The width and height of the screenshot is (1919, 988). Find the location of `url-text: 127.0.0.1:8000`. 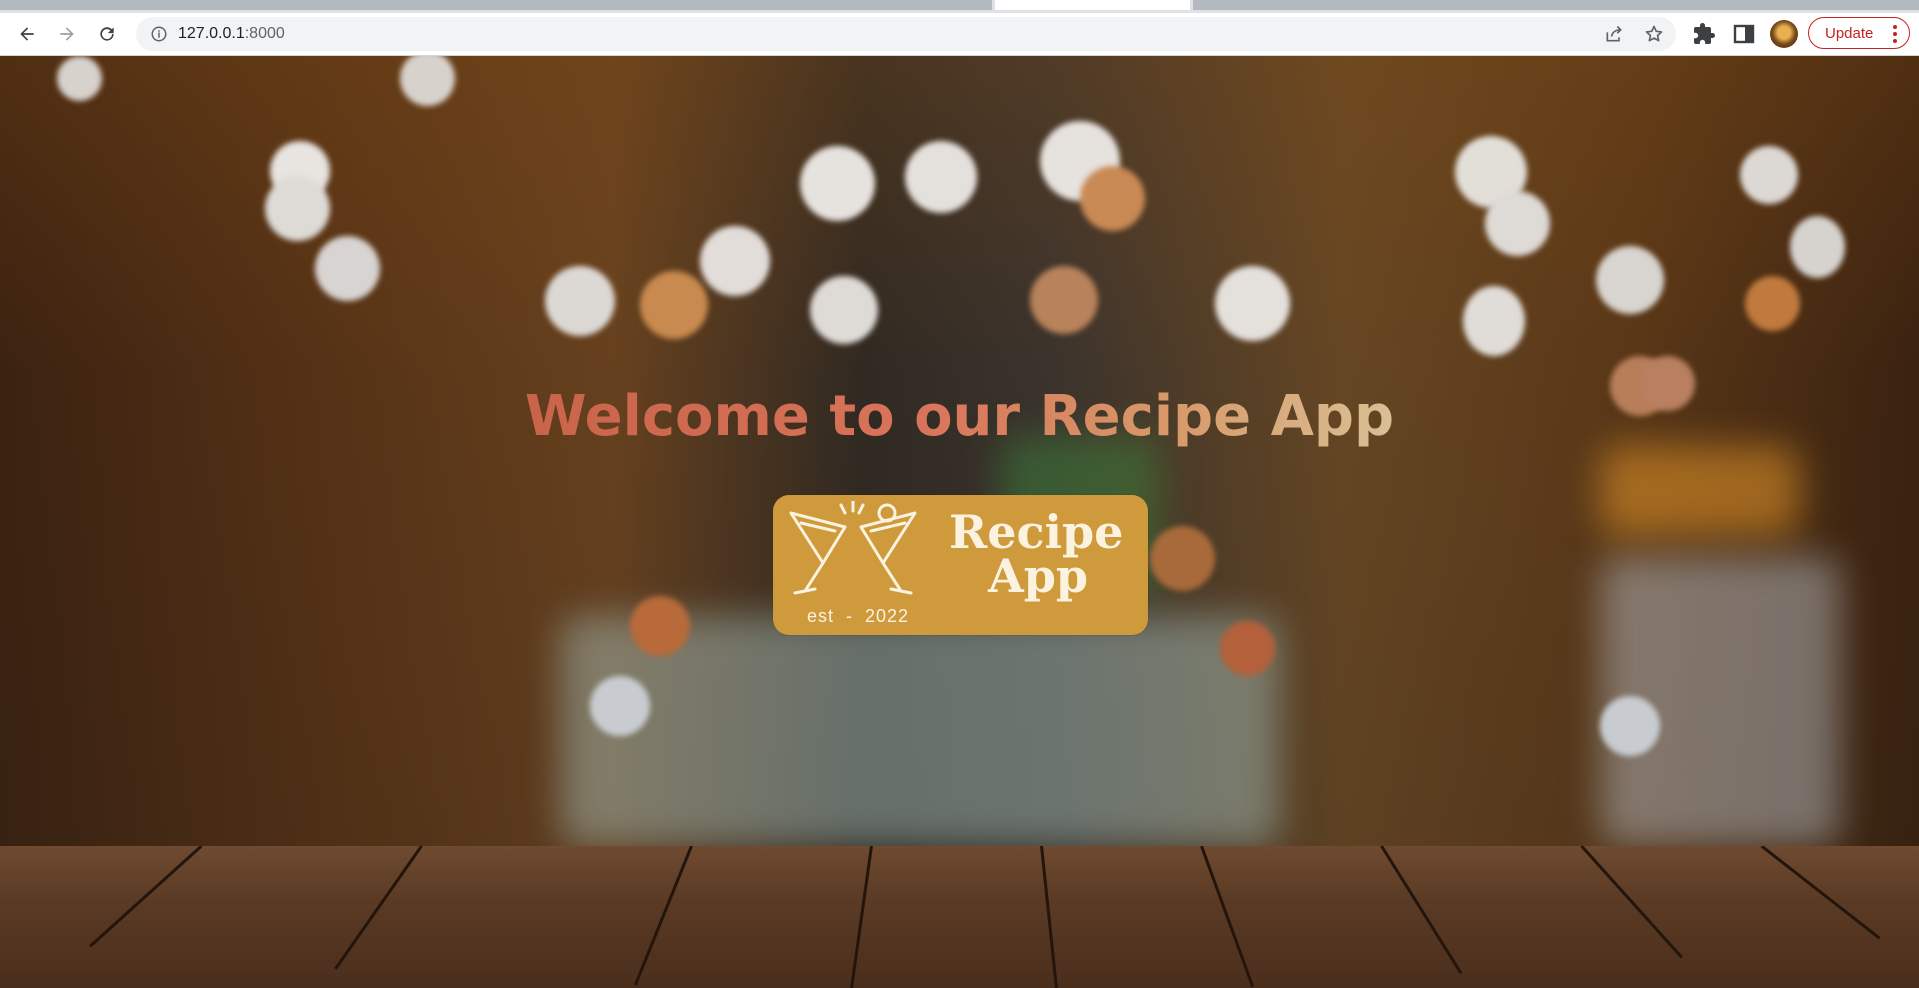

url-text: 127.0.0.1:8000 is located at coordinates (231, 34).